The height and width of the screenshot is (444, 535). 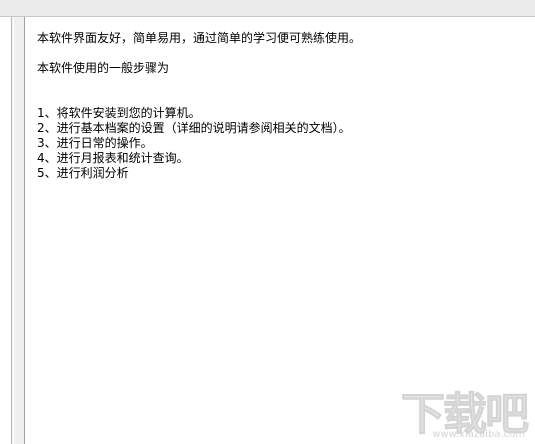 What do you see at coordinates (199, 38) in the screenshot?
I see `intro-text: 本软件界面友好，简单易用，通过简单的学习便可熟练使用。` at bounding box center [199, 38].